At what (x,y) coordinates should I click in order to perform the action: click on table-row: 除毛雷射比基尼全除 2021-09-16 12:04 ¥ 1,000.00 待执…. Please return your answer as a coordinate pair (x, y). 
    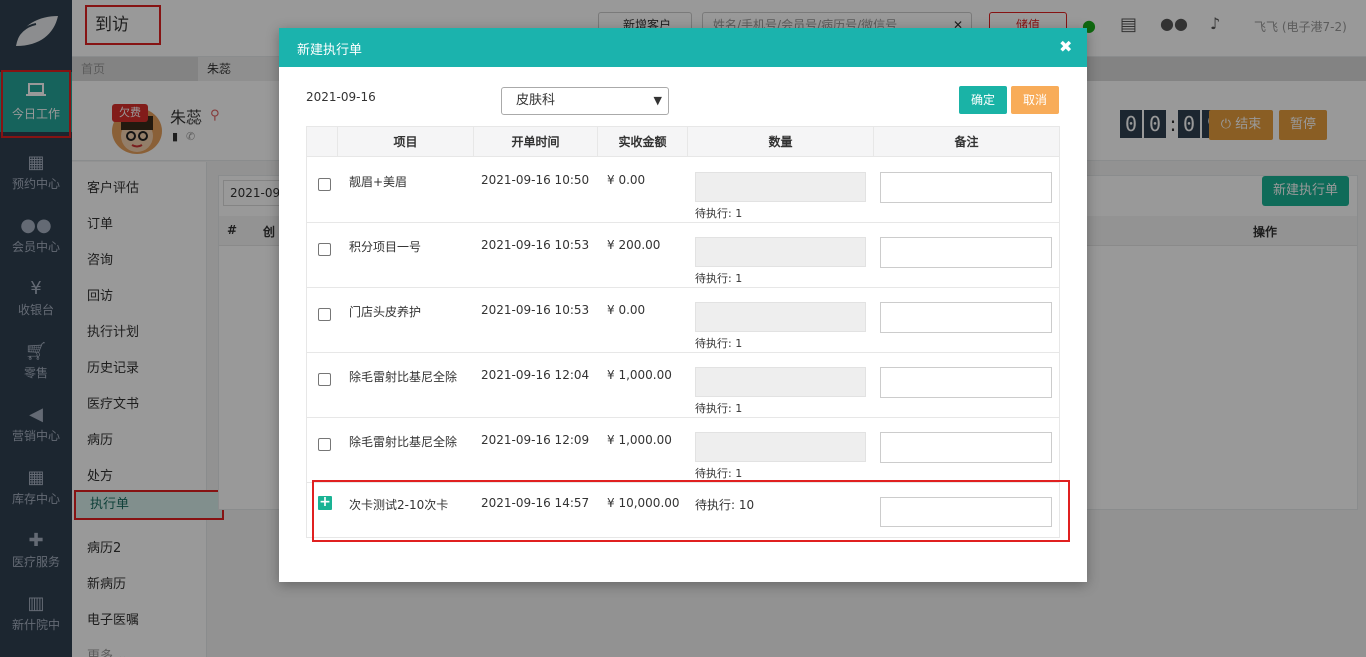
    Looking at the image, I should click on (683, 385).